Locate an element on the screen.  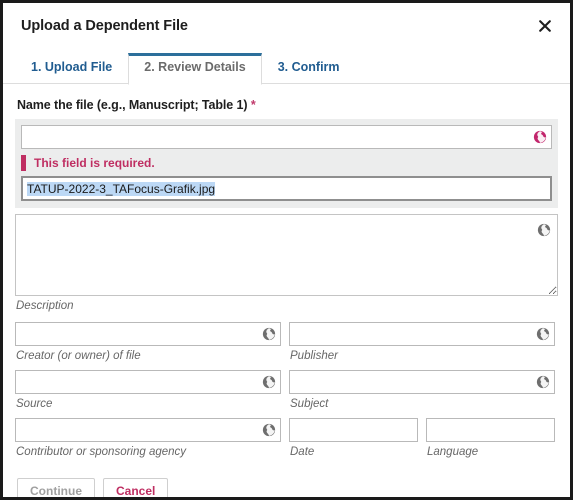
contributor-input is located at coordinates (148, 429).